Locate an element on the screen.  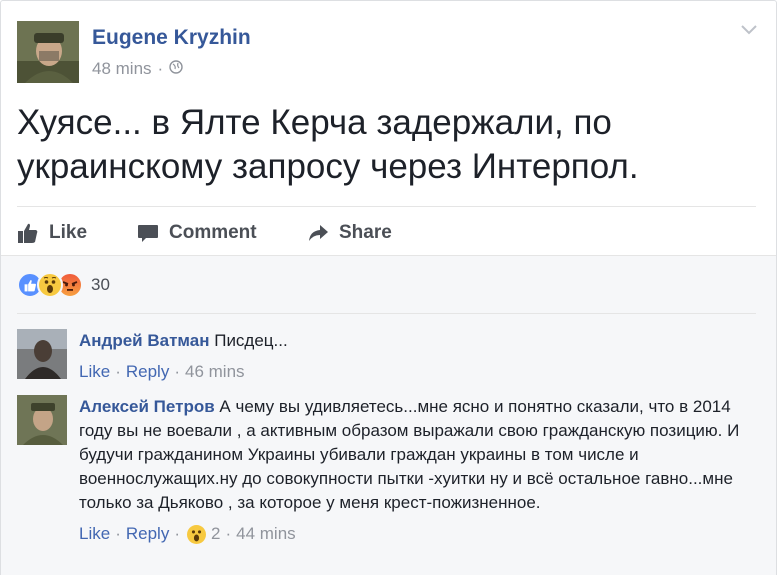
comment-time: 46 mins is located at coordinates (215, 372).